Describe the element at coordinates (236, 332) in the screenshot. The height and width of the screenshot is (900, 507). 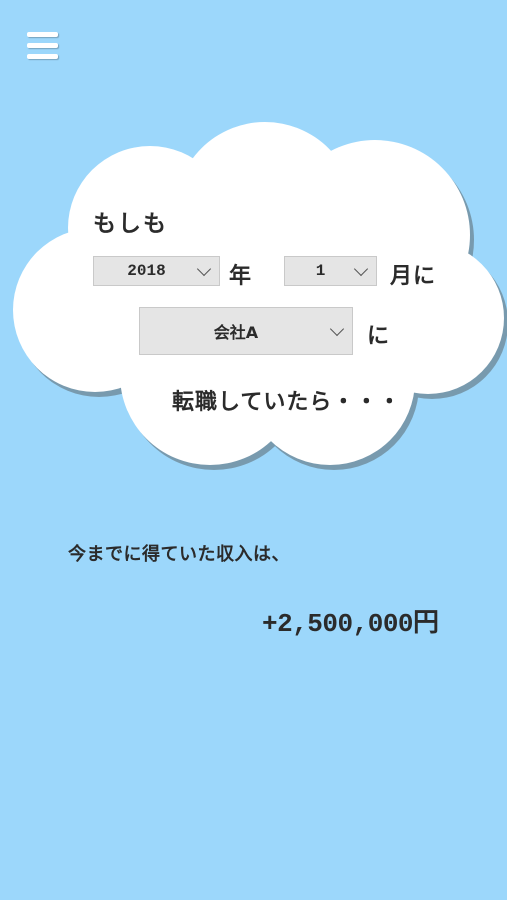
I see `company-select-value: 会社A` at that location.